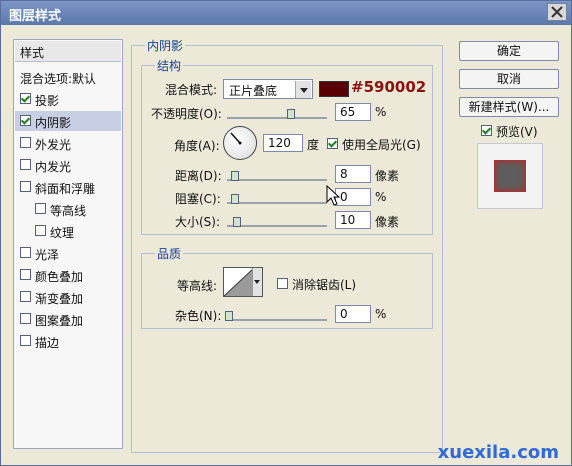 The image size is (572, 466). I want to click on list-item-outer-glow: 外发光, so click(68, 143).